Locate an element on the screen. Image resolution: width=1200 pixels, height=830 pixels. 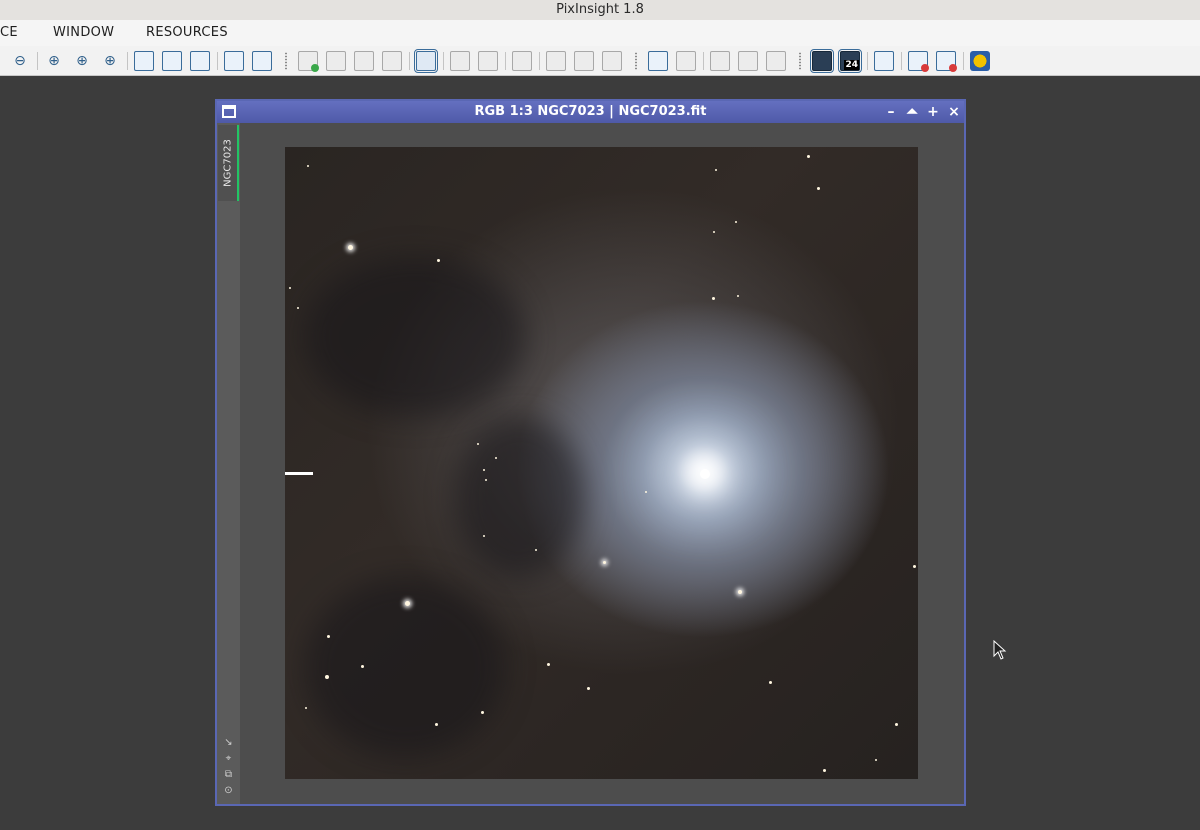
mask-icon is located at coordinates (658, 61).